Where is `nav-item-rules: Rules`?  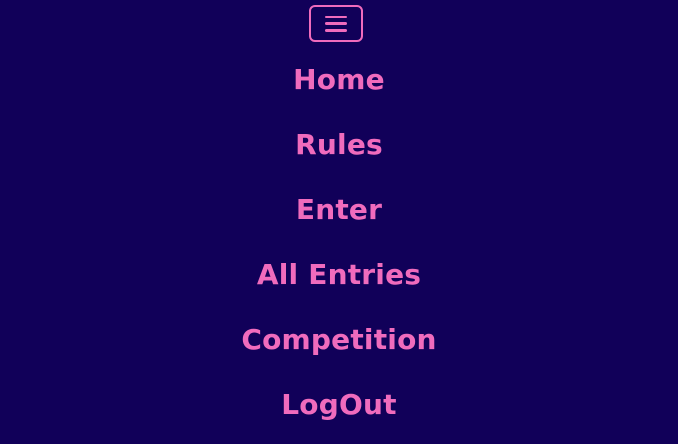 nav-item-rules: Rules is located at coordinates (339, 152).